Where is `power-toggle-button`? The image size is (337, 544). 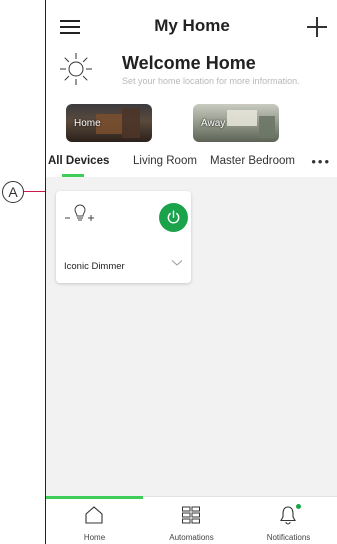 power-toggle-button is located at coordinates (173, 217).